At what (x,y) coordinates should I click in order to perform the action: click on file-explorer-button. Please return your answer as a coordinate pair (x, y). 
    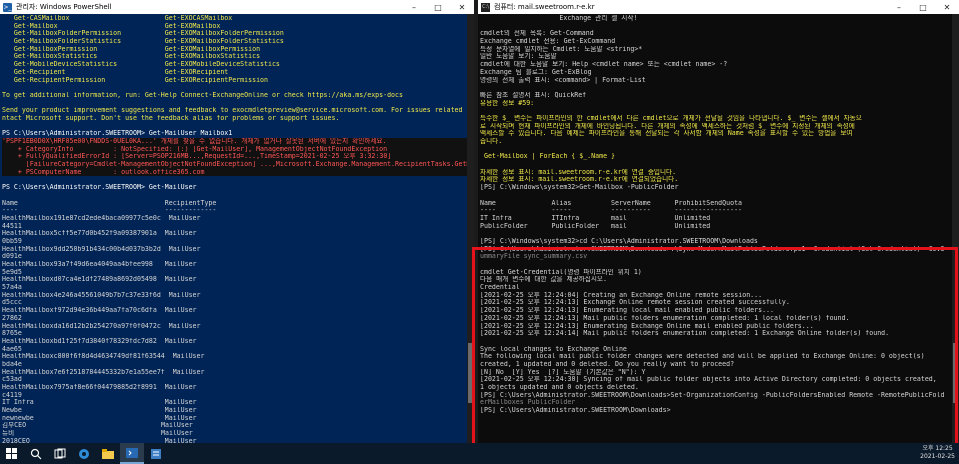
    Looking at the image, I should click on (108, 453).